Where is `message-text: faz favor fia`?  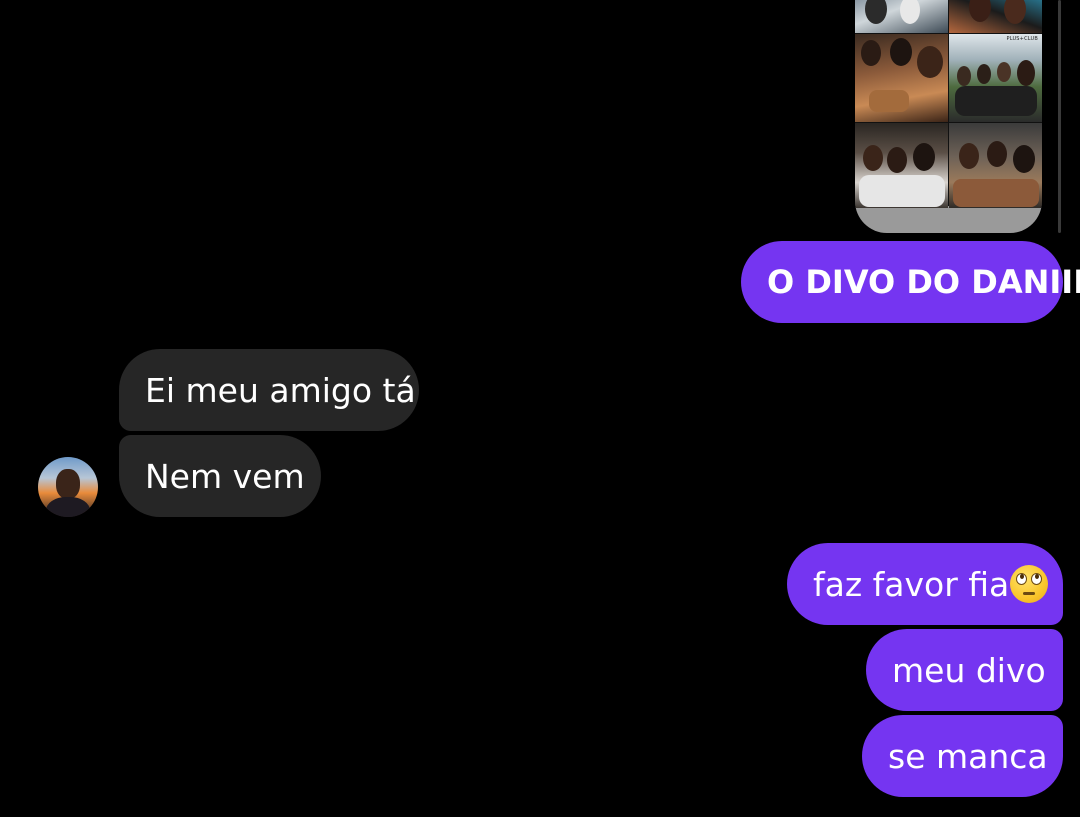 message-text: faz favor fia is located at coordinates (911, 584).